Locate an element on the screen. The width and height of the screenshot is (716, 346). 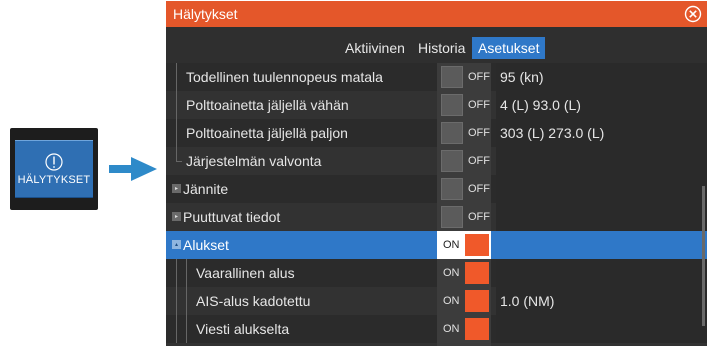
alarm-label: Järjestelmän valvonta is located at coordinates (254, 161).